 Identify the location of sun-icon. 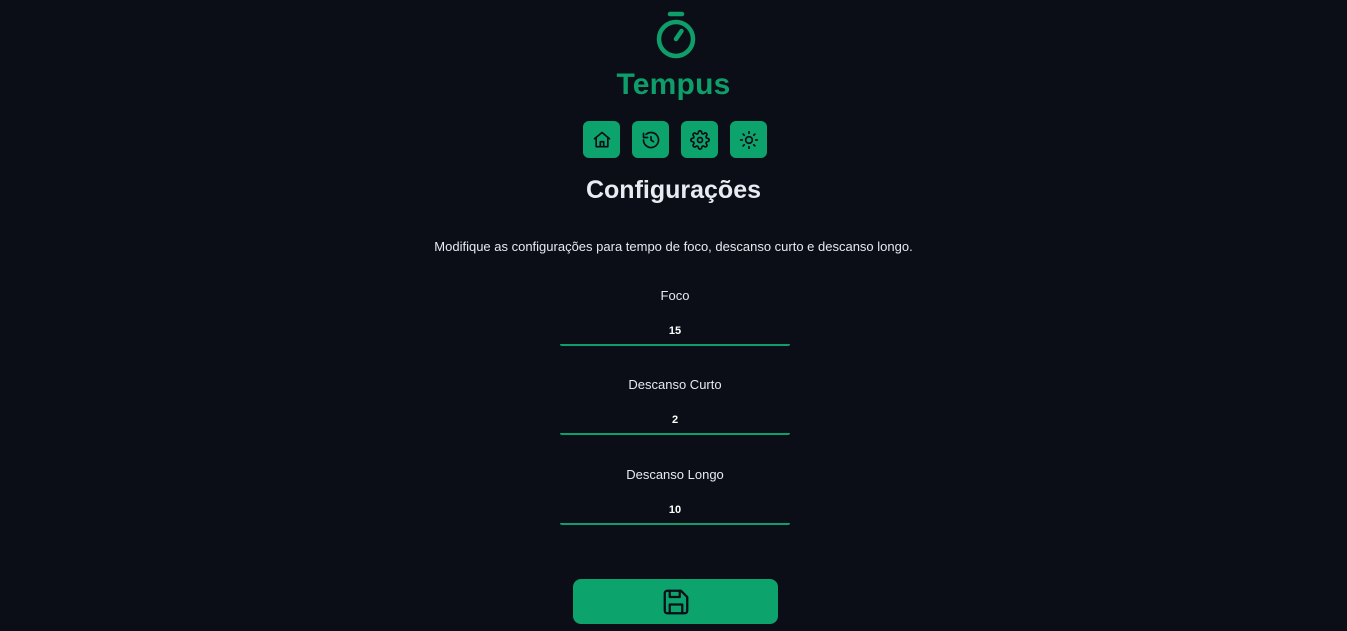
(748, 139).